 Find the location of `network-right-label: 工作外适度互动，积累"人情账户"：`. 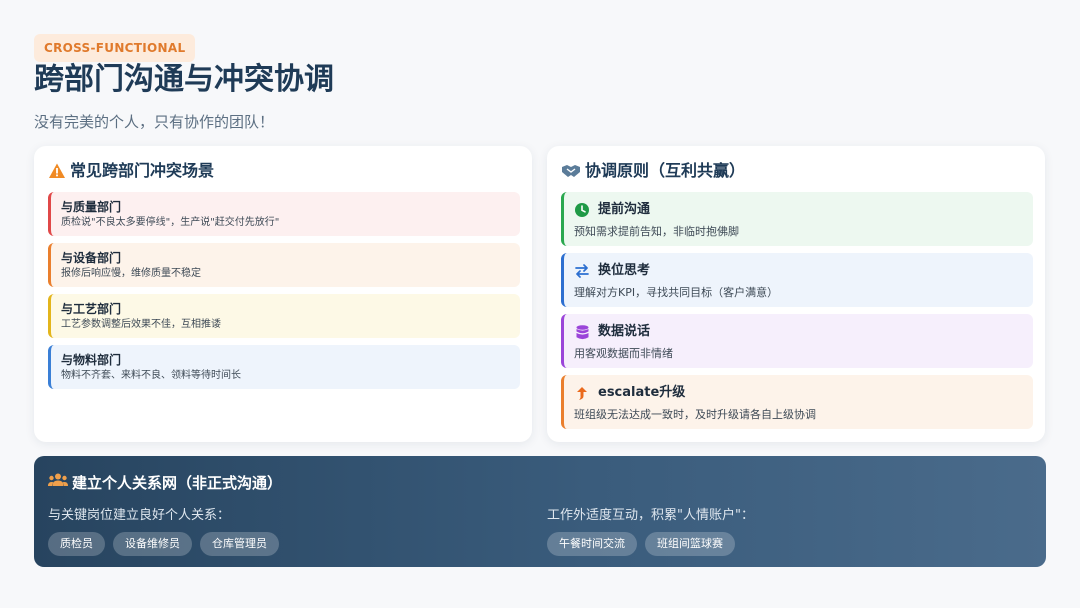

network-right-label: 工作外适度互动，积累"人情账户"： is located at coordinates (650, 515).